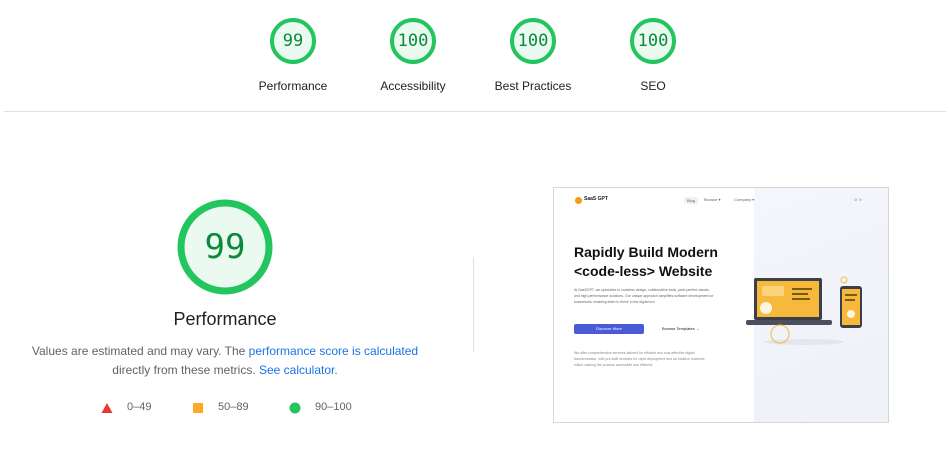 This screenshot has width=950, height=465. What do you see at coordinates (691, 200) in the screenshot?
I see `screenshot-nav-blog: Blog` at bounding box center [691, 200].